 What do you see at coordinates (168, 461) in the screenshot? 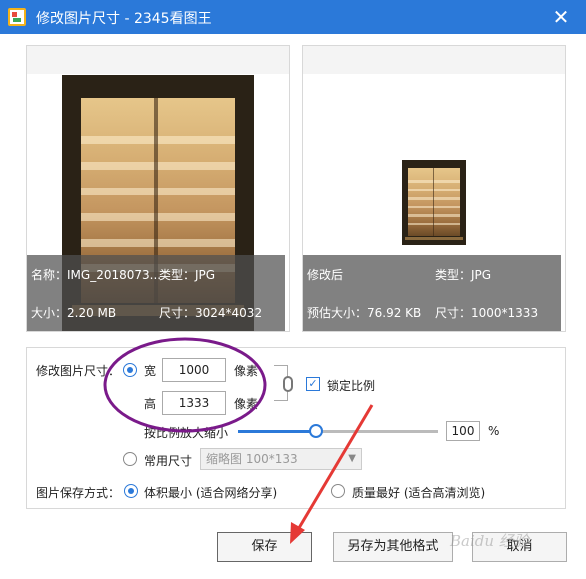
I see `common-size-label: 常用尺寸` at bounding box center [168, 461].